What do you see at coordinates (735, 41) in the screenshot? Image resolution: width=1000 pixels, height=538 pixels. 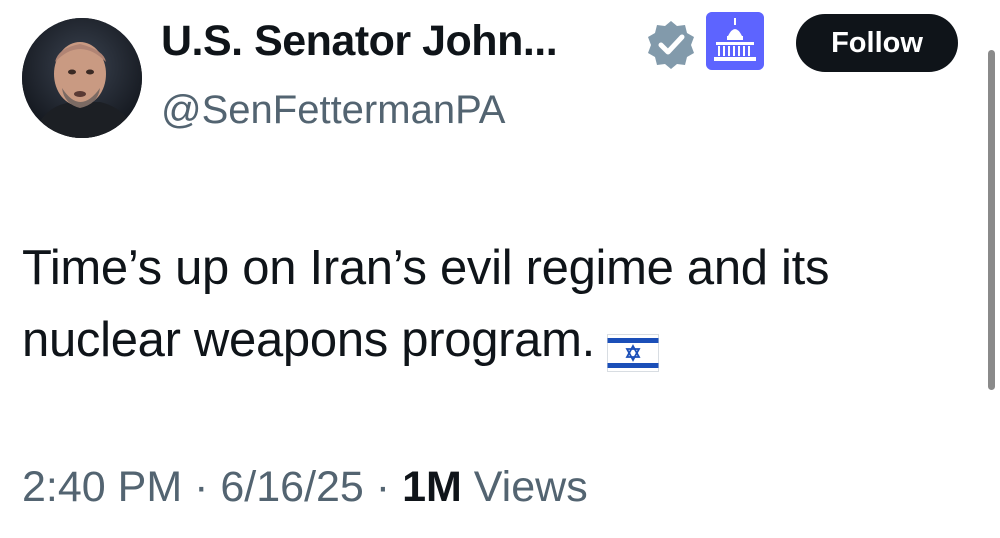 I see `us-capitol-icon` at bounding box center [735, 41].